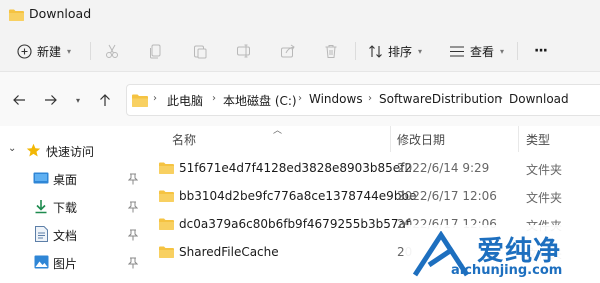  What do you see at coordinates (49, 51) in the screenshot?
I see `new-button-label: 新建` at bounding box center [49, 51].